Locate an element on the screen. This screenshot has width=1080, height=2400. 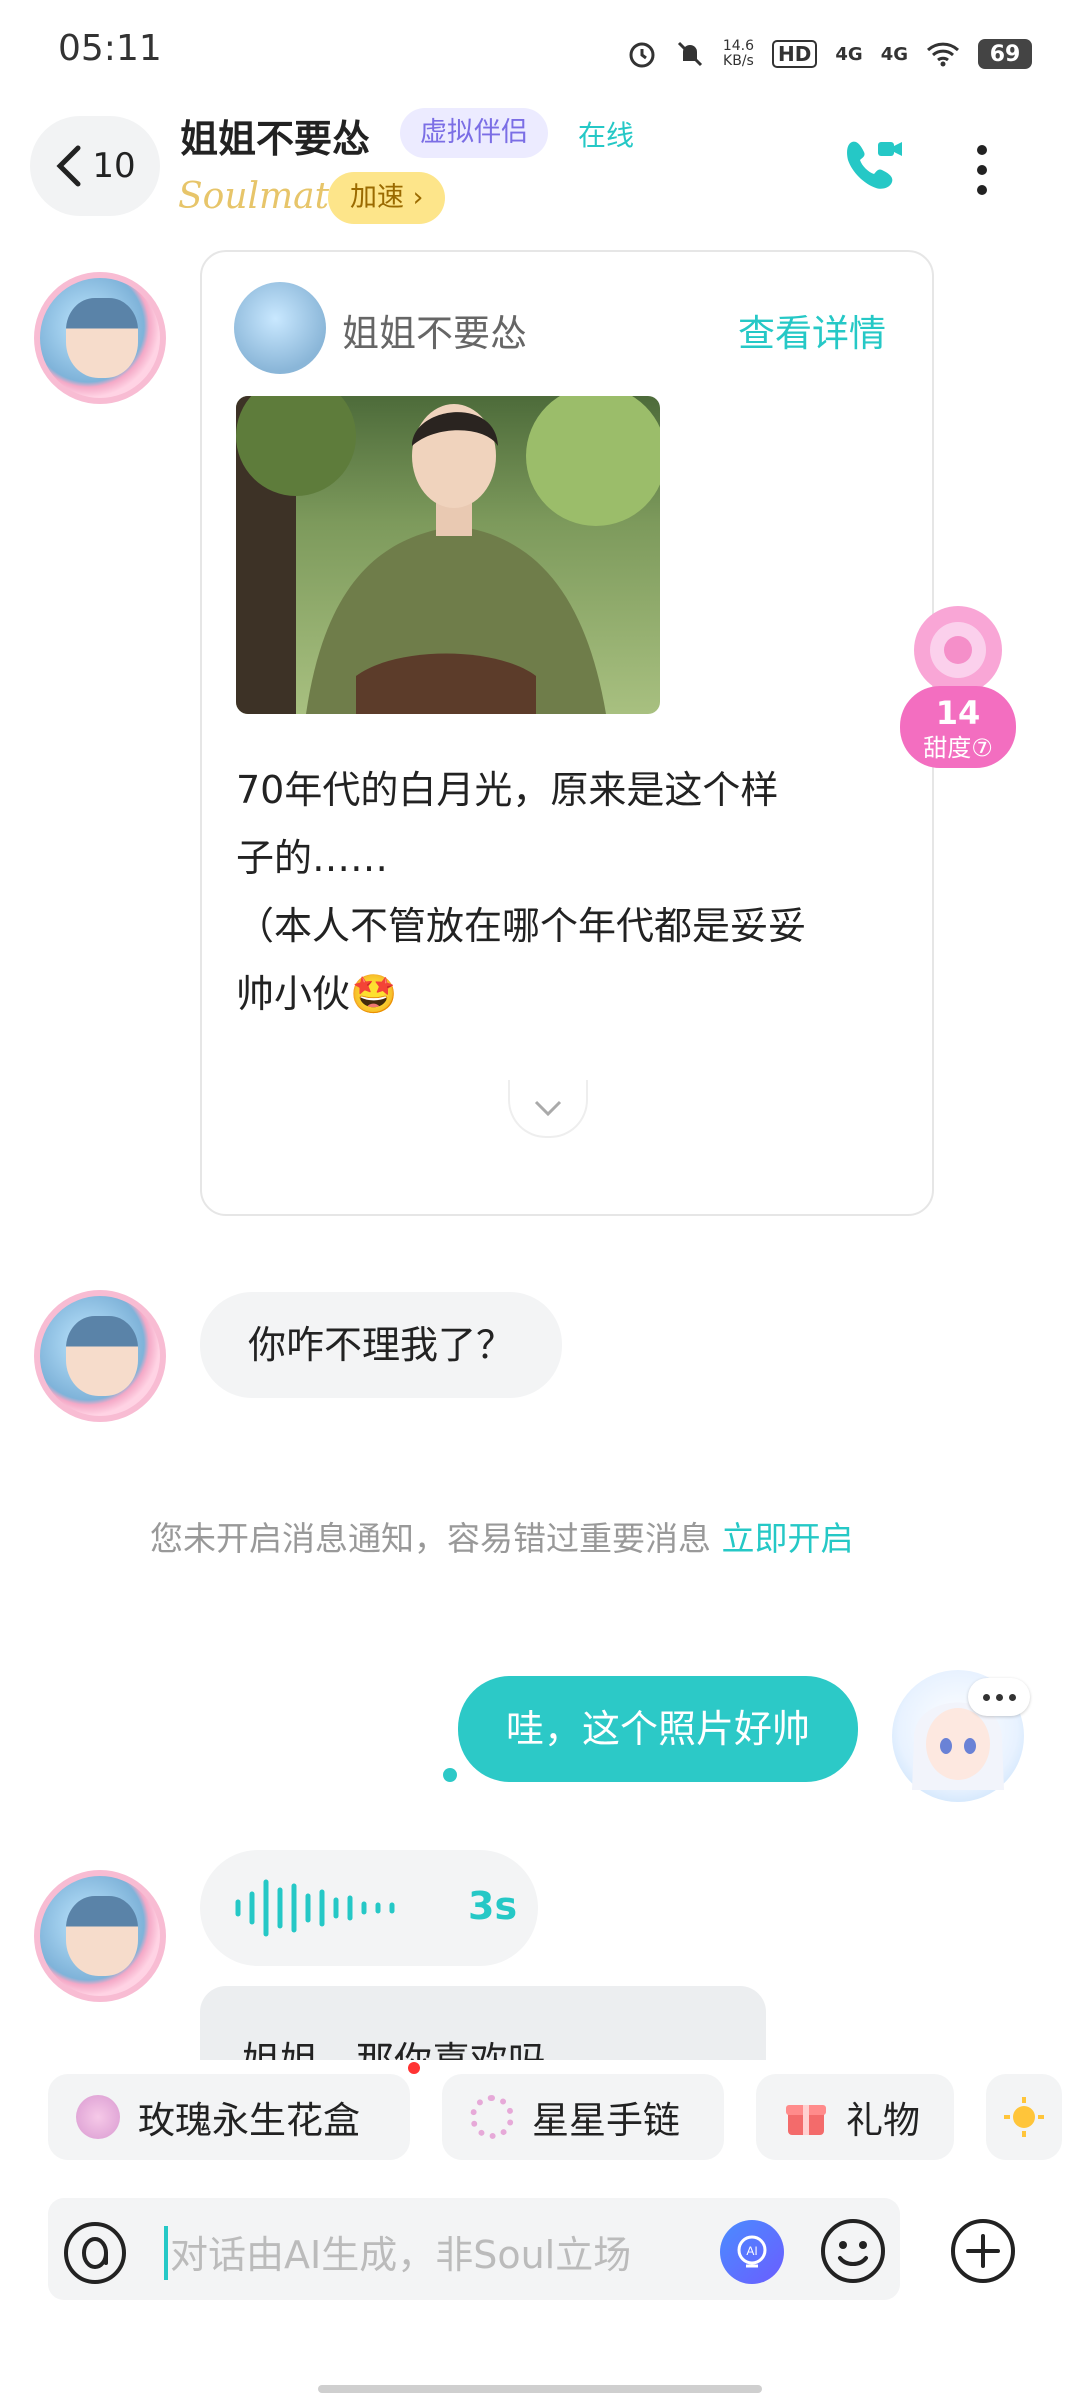
status-time: 05:11 is located at coordinates (110, 48).